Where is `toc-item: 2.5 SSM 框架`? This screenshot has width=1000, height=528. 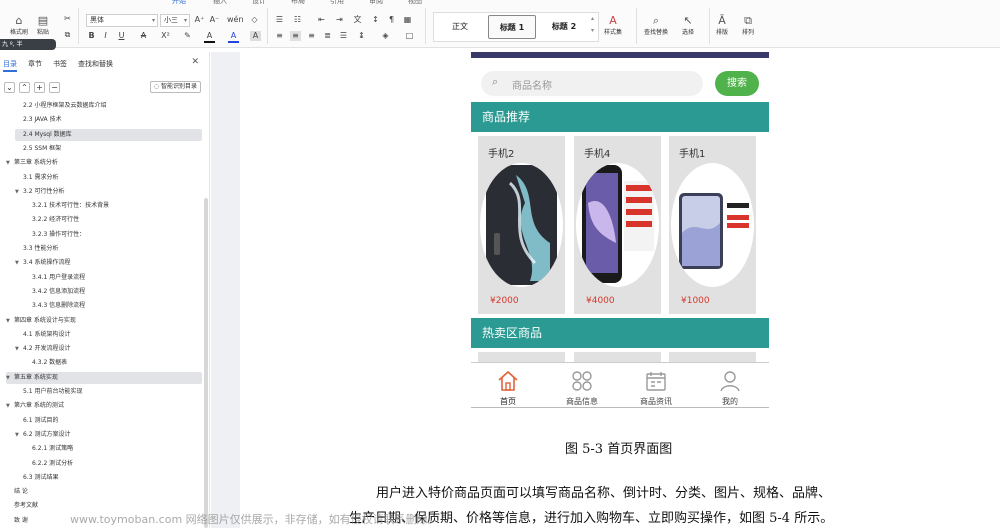 toc-item: 2.5 SSM 框架 is located at coordinates (108, 149).